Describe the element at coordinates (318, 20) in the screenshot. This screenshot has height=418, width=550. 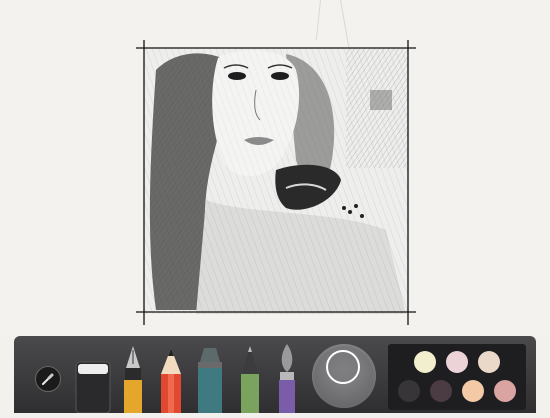
I see `canvas-stroke` at that location.